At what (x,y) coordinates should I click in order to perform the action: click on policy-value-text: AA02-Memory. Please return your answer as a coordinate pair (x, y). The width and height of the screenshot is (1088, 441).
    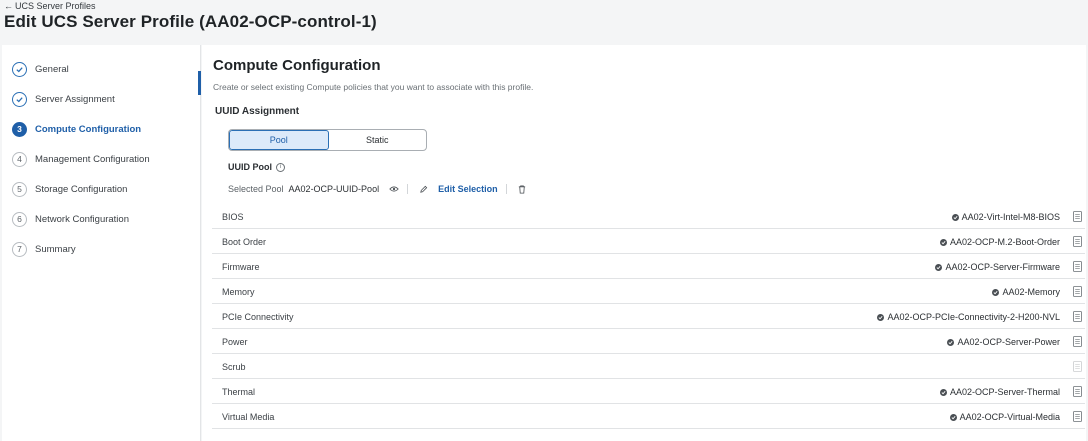
    Looking at the image, I should click on (1031, 292).